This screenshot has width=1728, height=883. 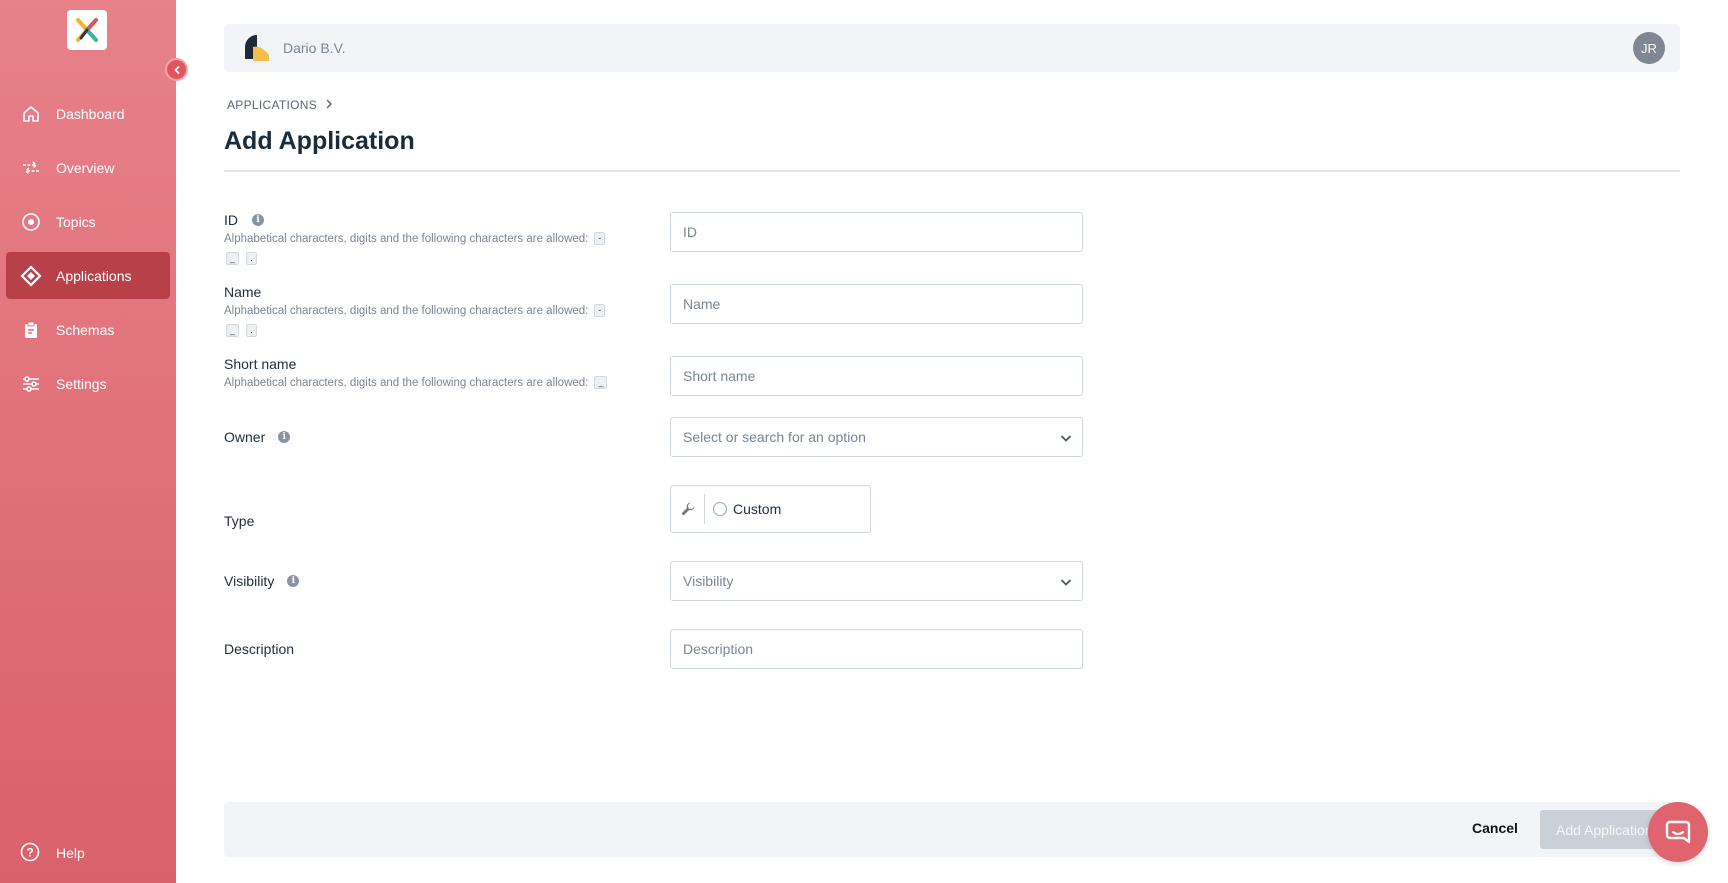 What do you see at coordinates (882, 649) in the screenshot?
I see `description-input` at bounding box center [882, 649].